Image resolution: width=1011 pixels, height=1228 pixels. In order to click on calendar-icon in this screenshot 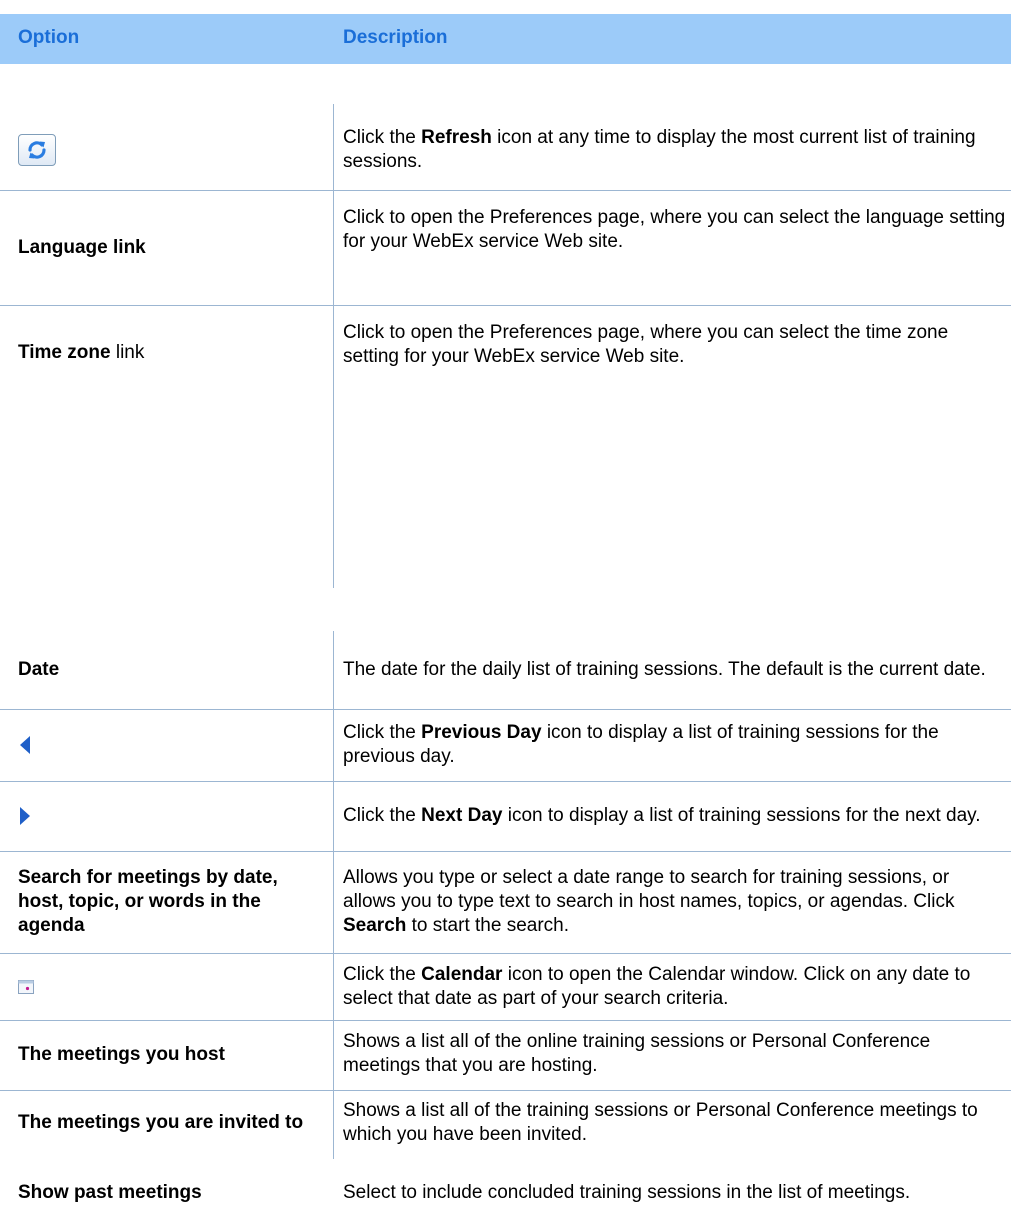, I will do `click(26, 986)`.